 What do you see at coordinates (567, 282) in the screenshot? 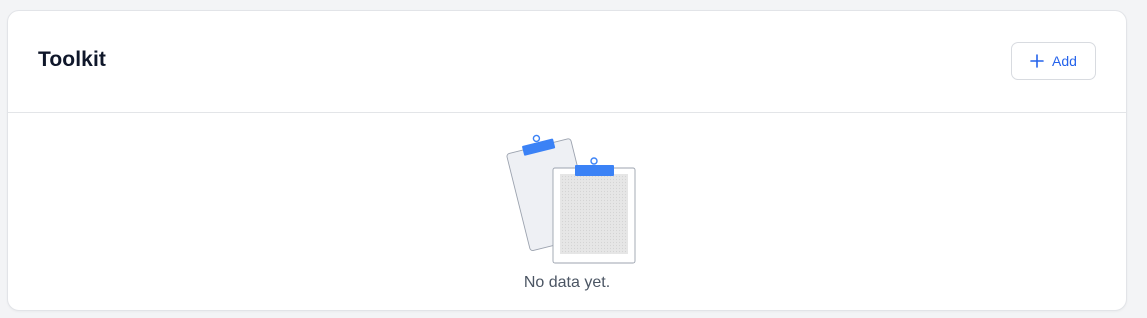
I see `empty-state-message: No data yet.` at bounding box center [567, 282].